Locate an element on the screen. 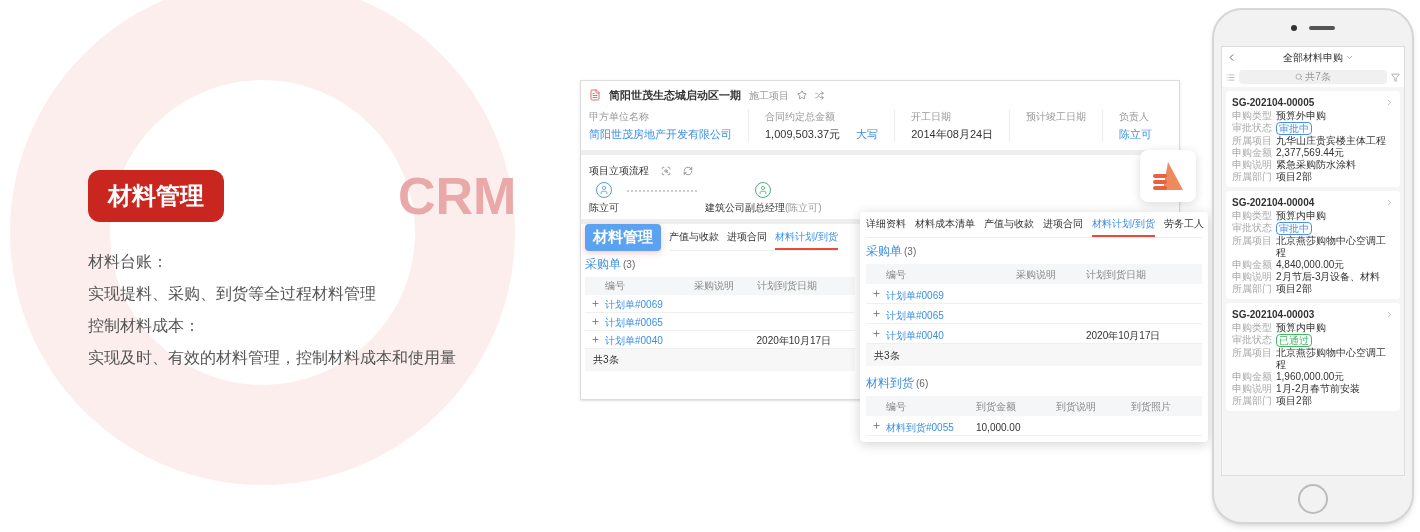 The image size is (1420, 532). feature-text: 材料台账： is located at coordinates (128, 262).